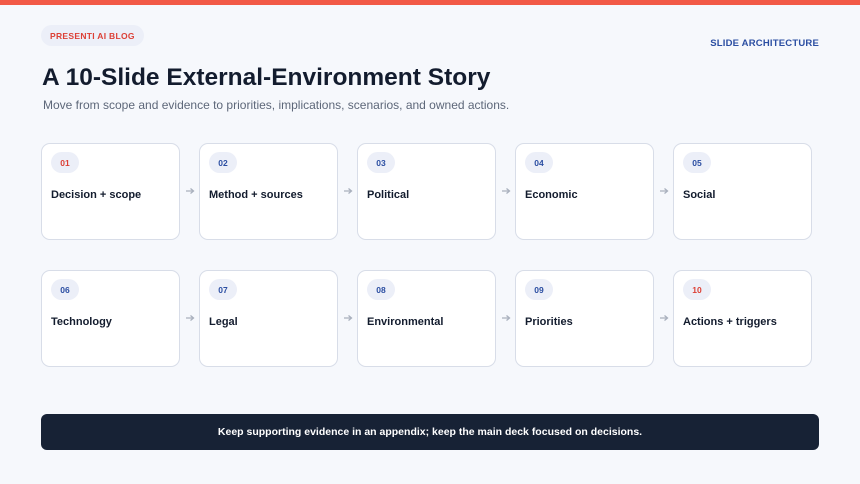 The width and height of the screenshot is (860, 484). I want to click on slide-number-badge: 09, so click(539, 289).